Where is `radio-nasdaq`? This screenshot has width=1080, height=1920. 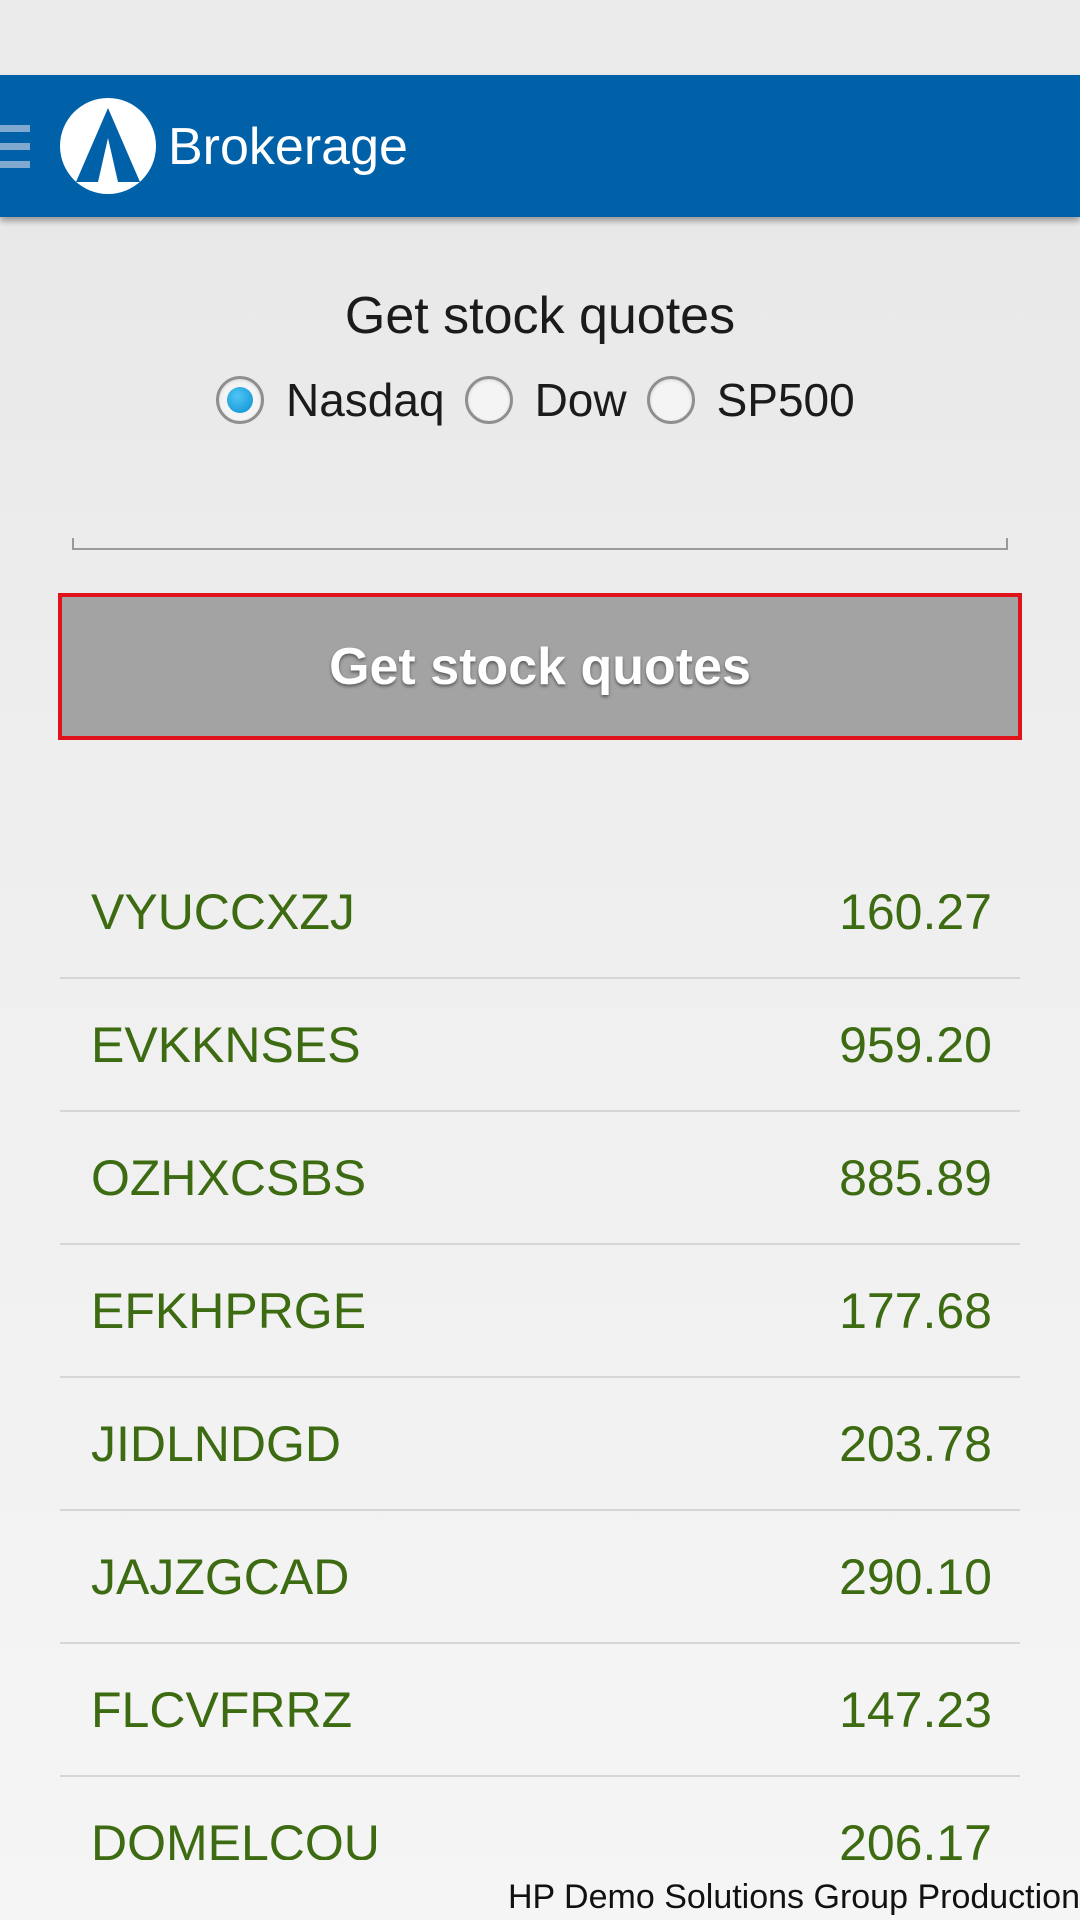 radio-nasdaq is located at coordinates (240, 400).